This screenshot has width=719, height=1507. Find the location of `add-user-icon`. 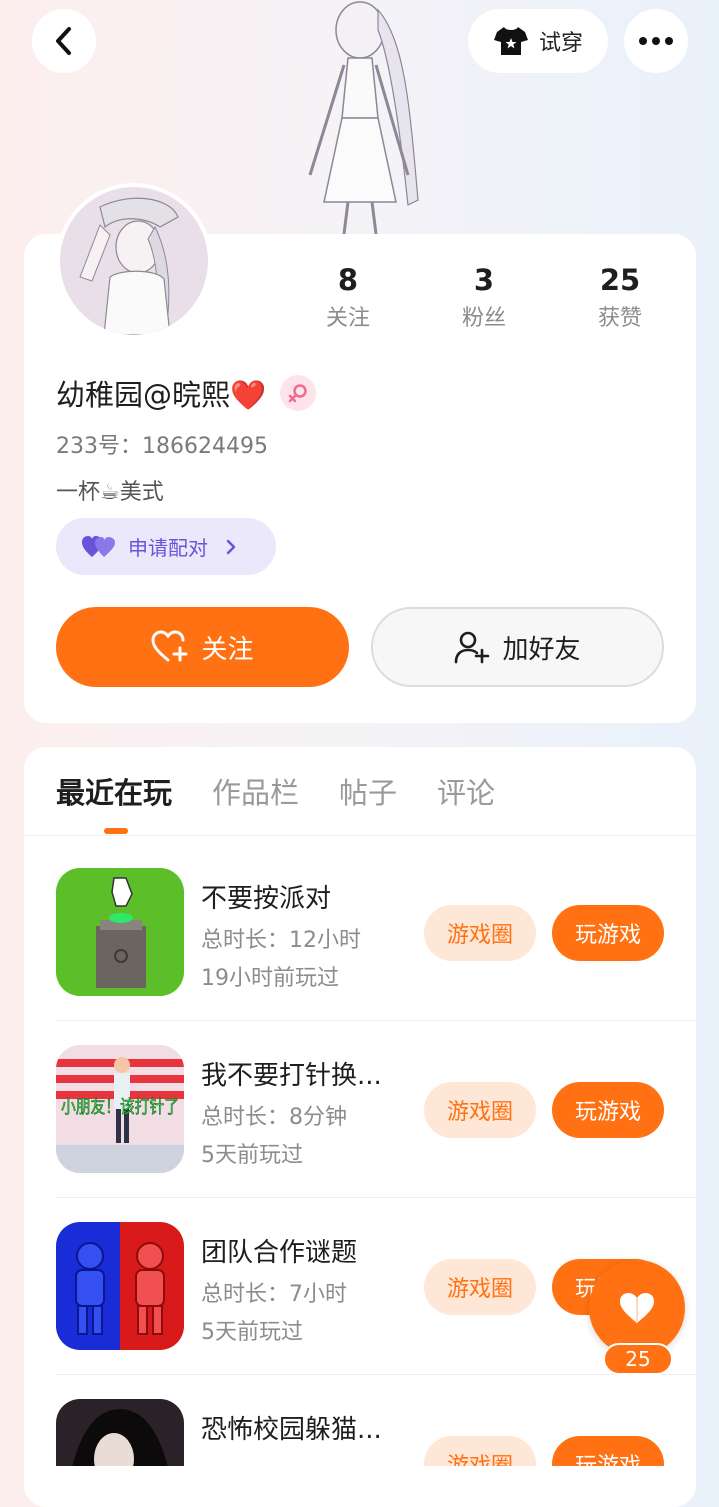

add-user-icon is located at coordinates (472, 647).